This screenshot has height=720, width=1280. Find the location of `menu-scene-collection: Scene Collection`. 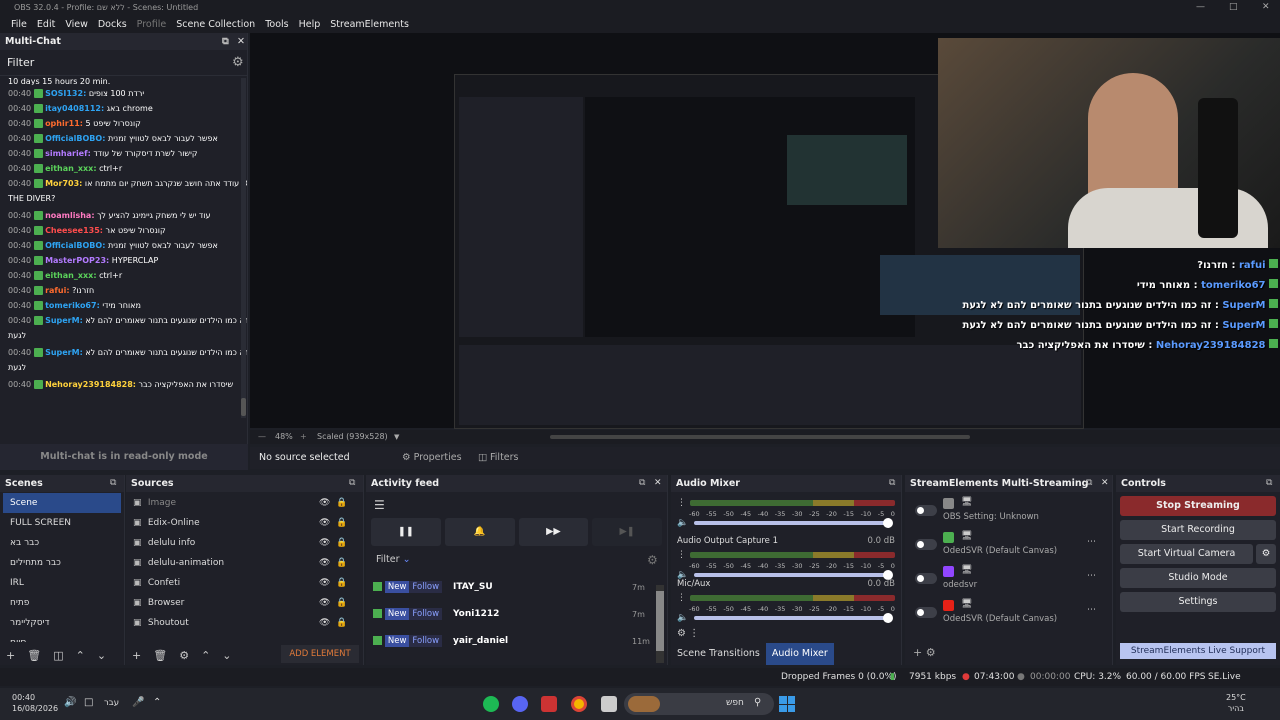

menu-scene-collection: Scene Collection is located at coordinates (215, 24).